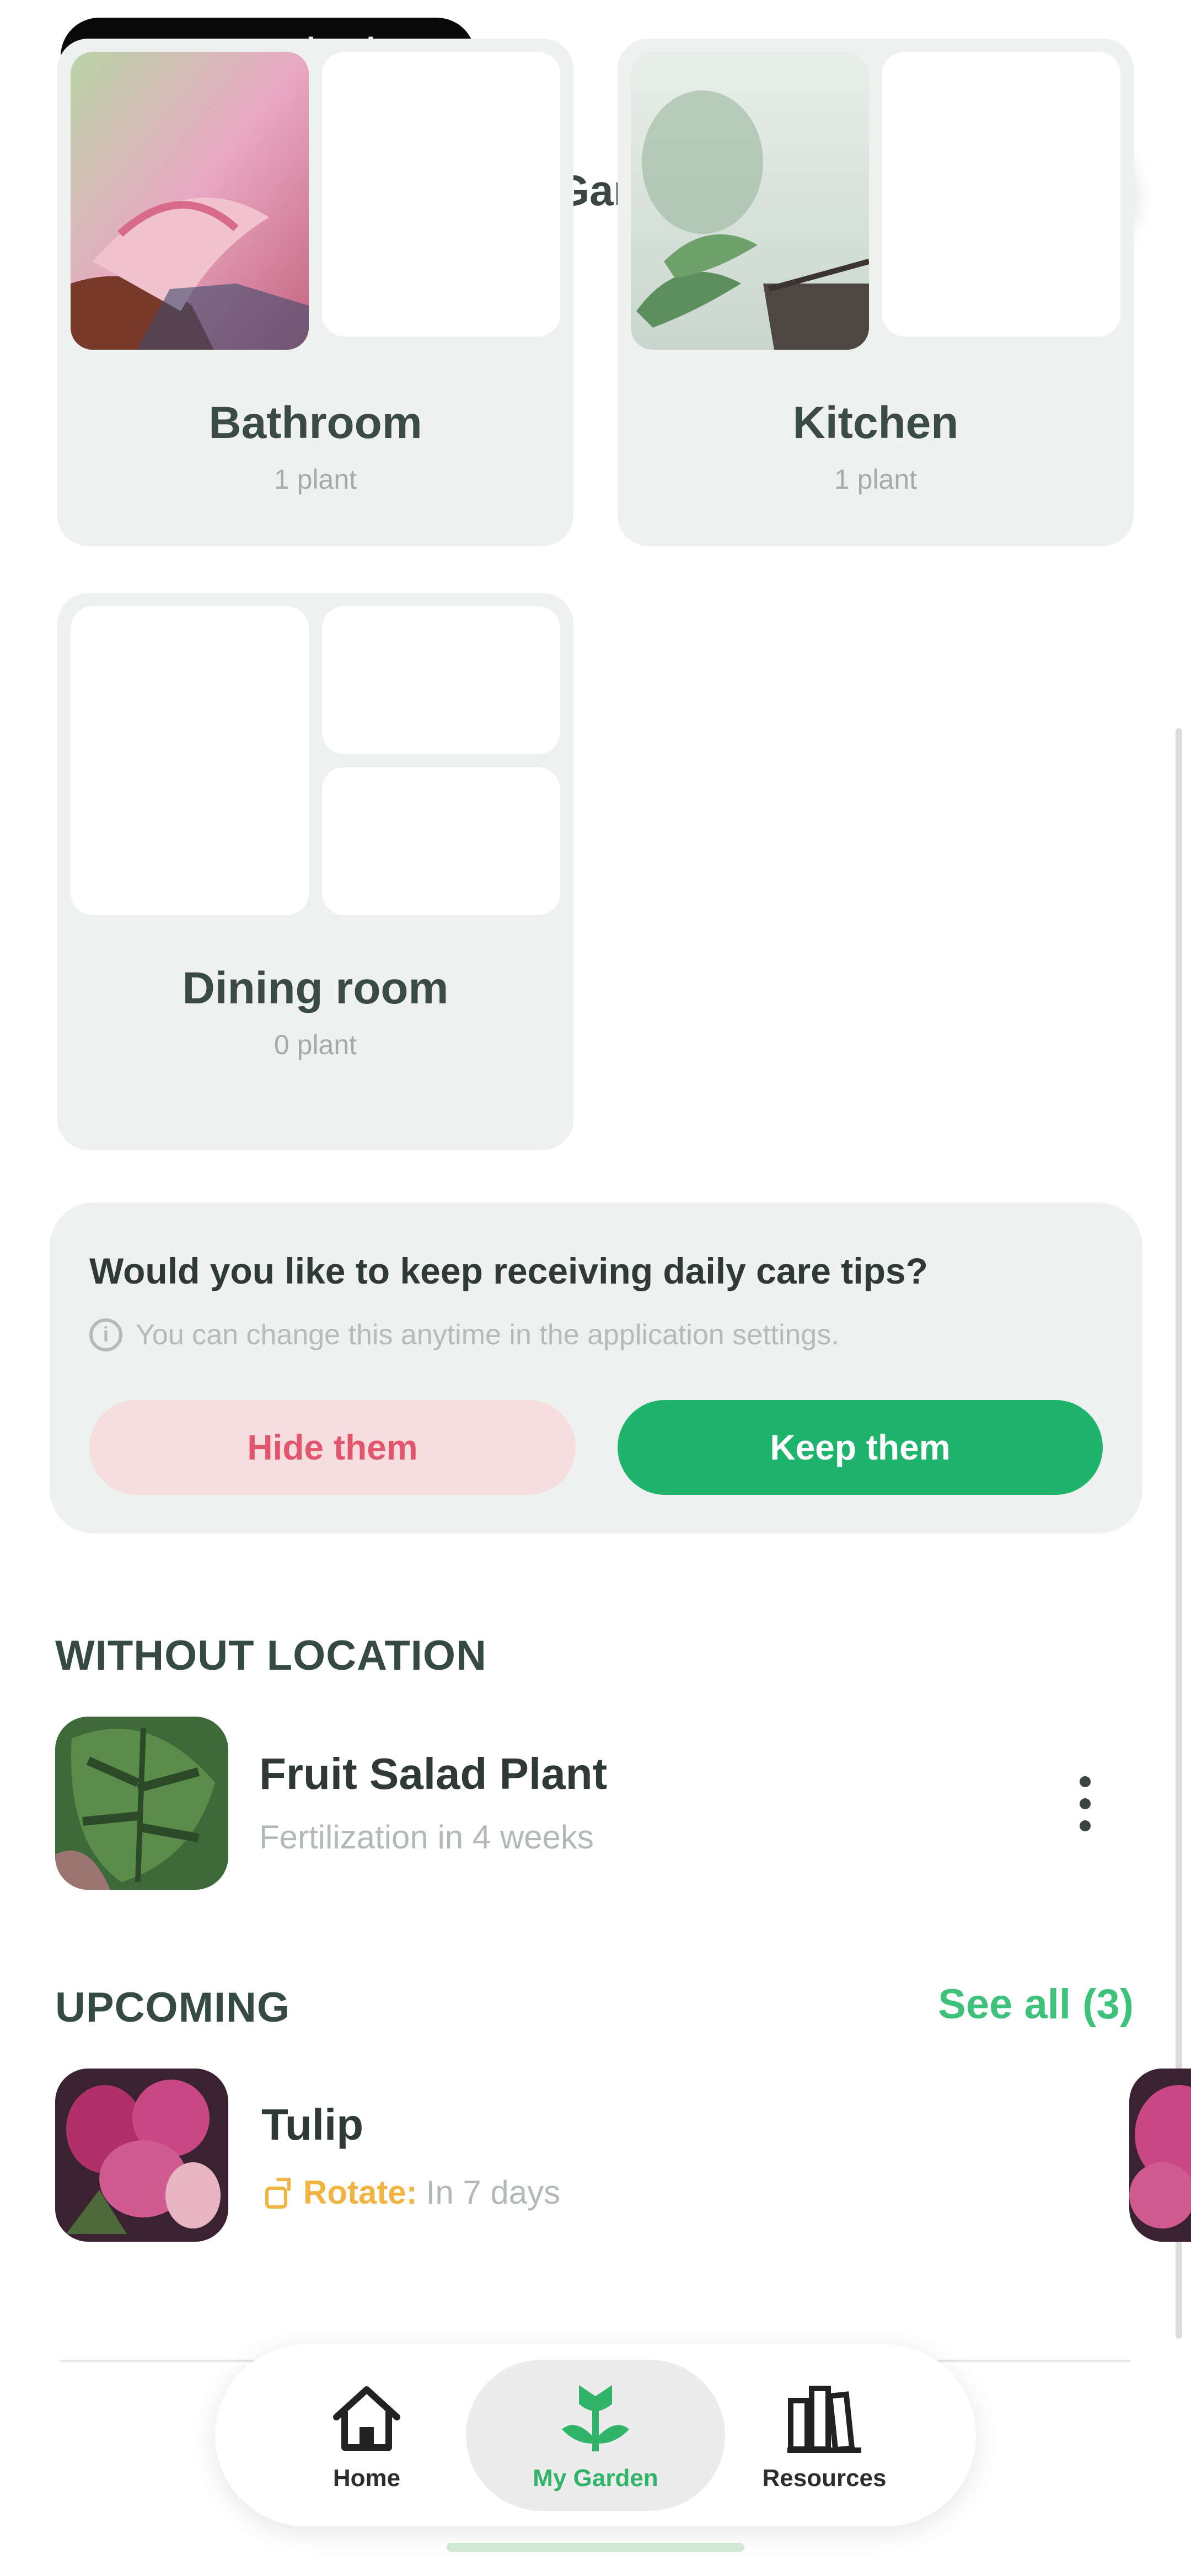 The height and width of the screenshot is (2576, 1191). Describe the element at coordinates (1036, 2004) in the screenshot. I see `see-all-link: See all (3)` at that location.